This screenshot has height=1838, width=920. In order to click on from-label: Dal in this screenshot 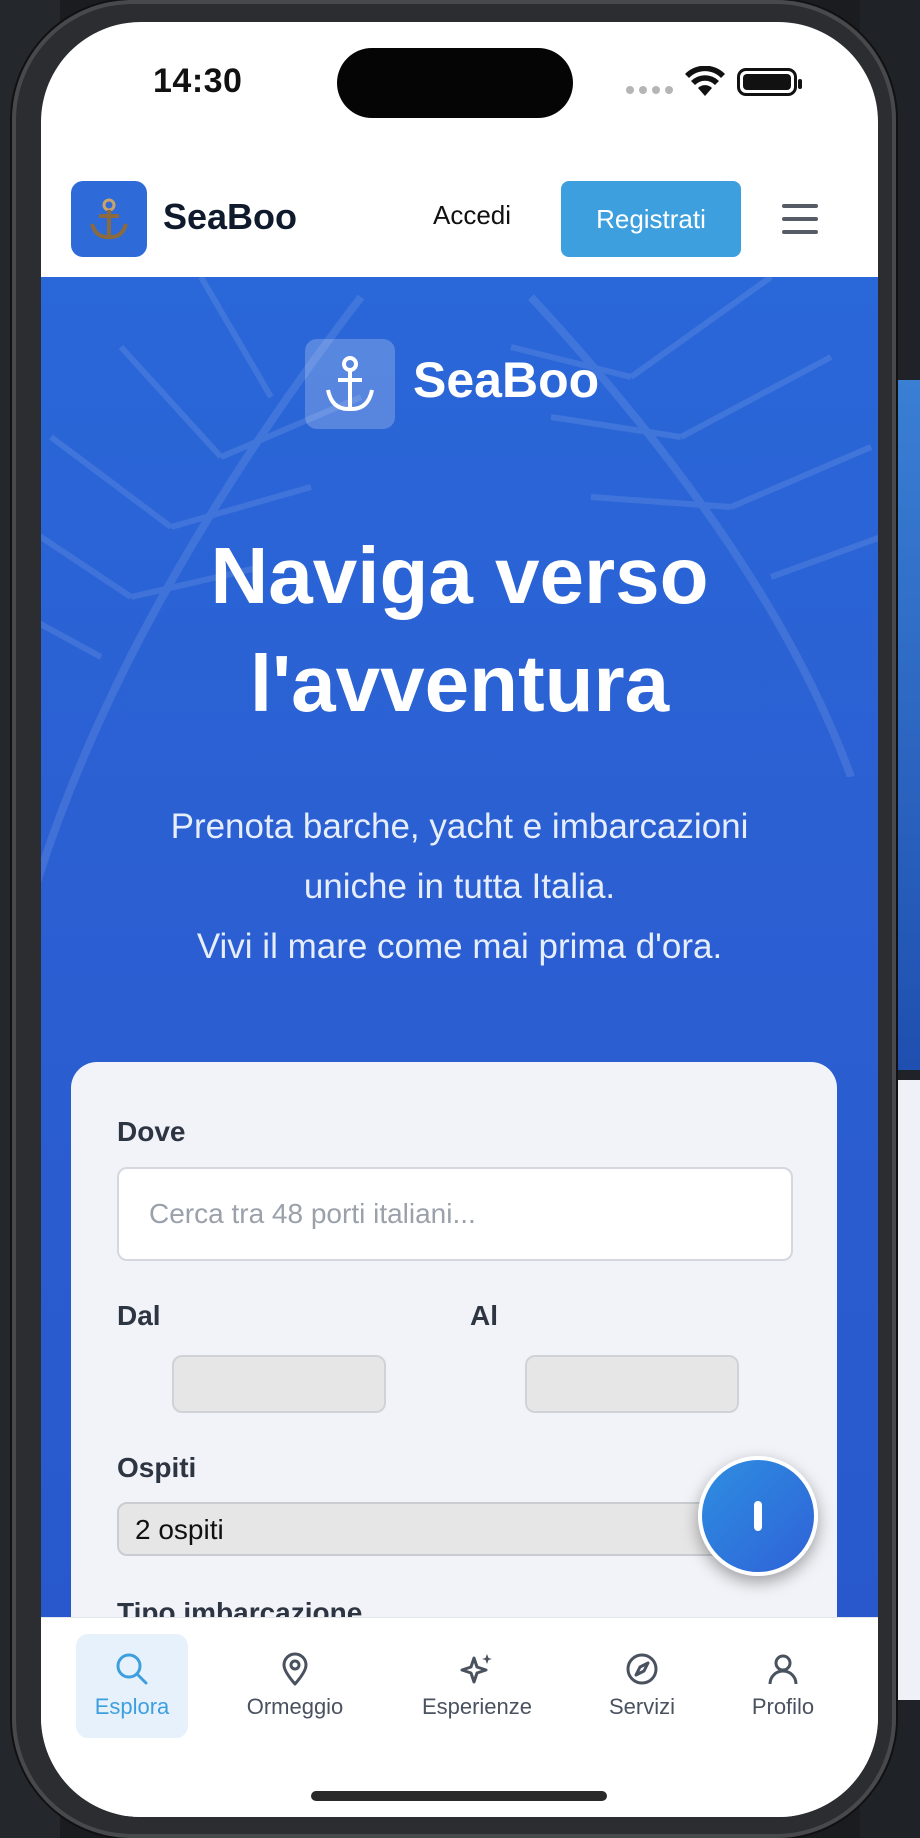, I will do `click(139, 1315)`.